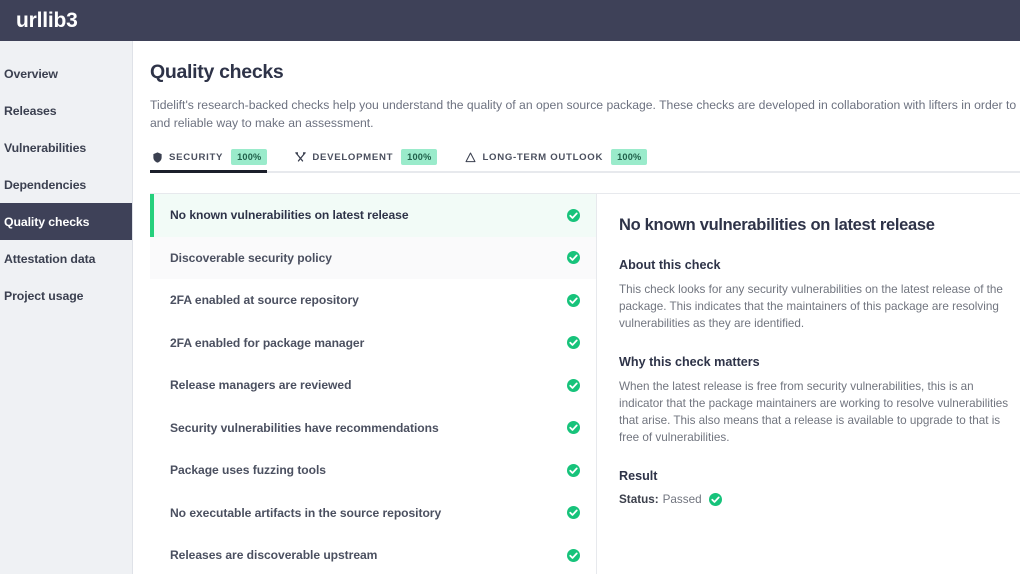  I want to click on shield-icon, so click(157, 157).